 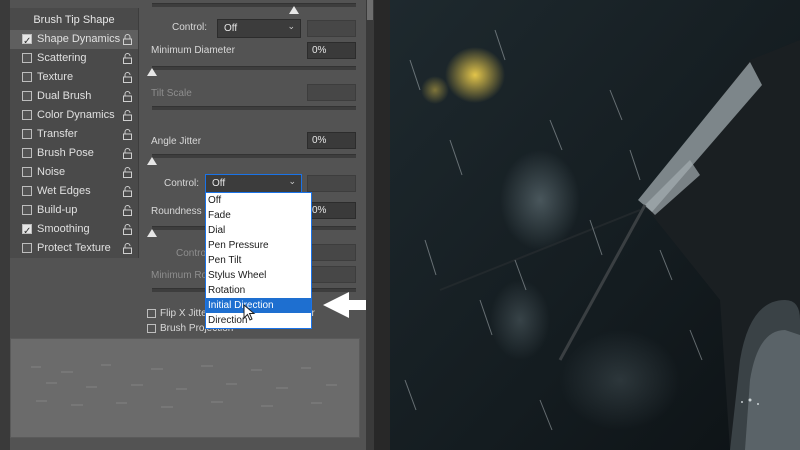 What do you see at coordinates (258, 245) in the screenshot?
I see `dropdown-option-pen-pressure: Pen Pressure` at bounding box center [258, 245].